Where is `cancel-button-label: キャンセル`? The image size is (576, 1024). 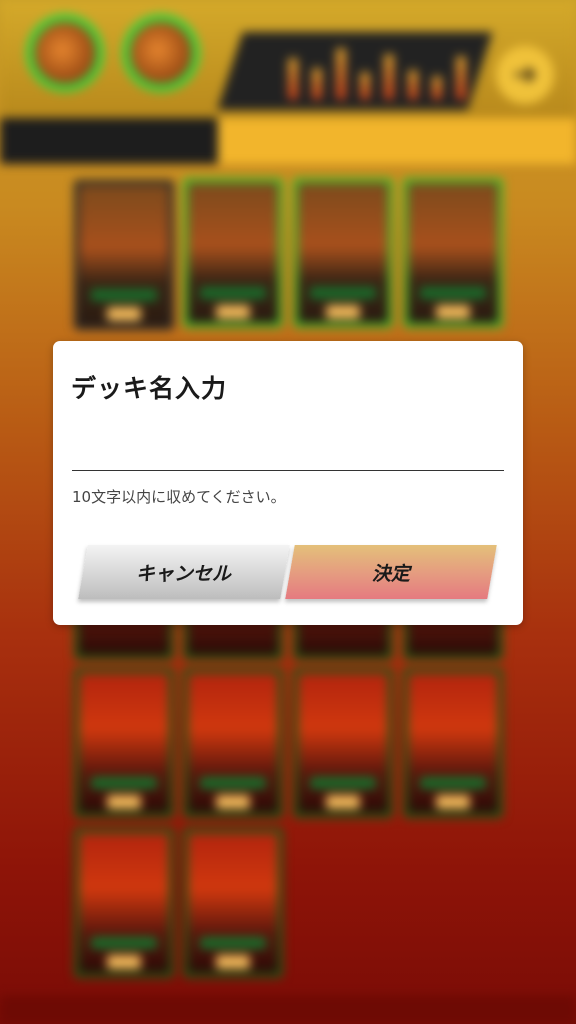
cancel-button-label: キャンセル is located at coordinates (184, 573).